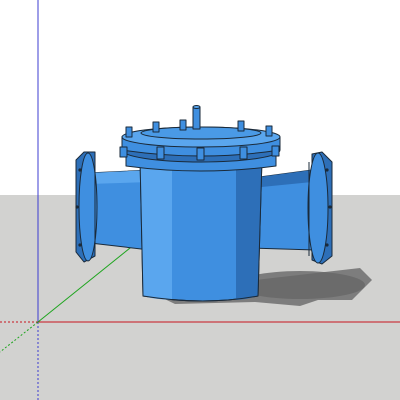 The height and width of the screenshot is (400, 400). I want to click on left-flange, so click(86, 207).